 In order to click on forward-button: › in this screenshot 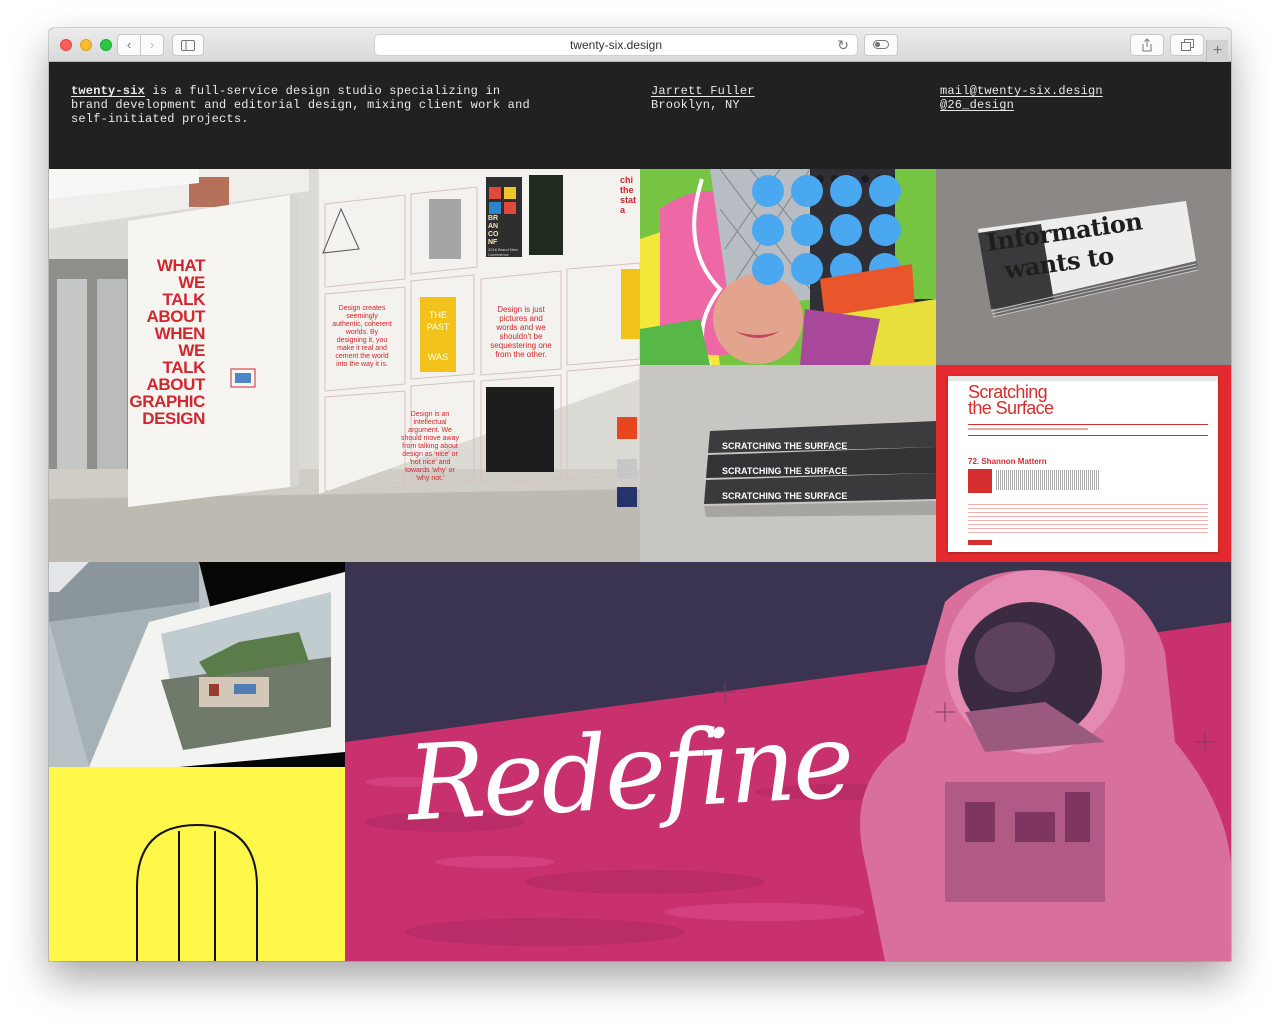, I will do `click(152, 45)`.